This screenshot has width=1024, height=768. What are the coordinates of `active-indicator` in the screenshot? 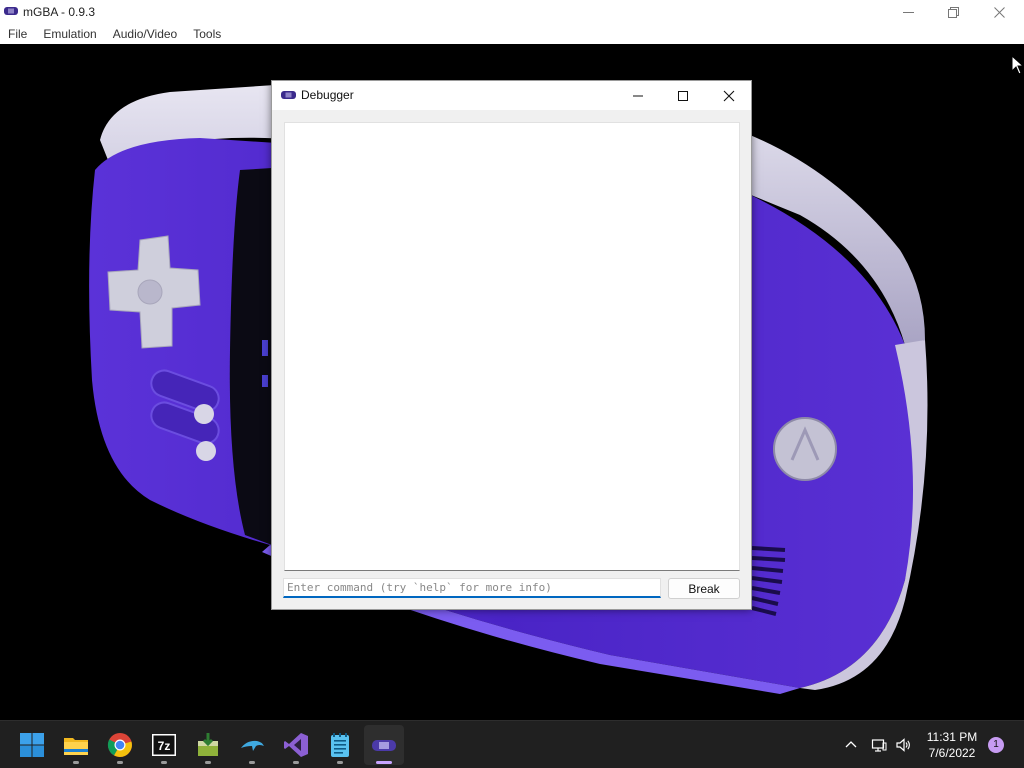 It's located at (384, 762).